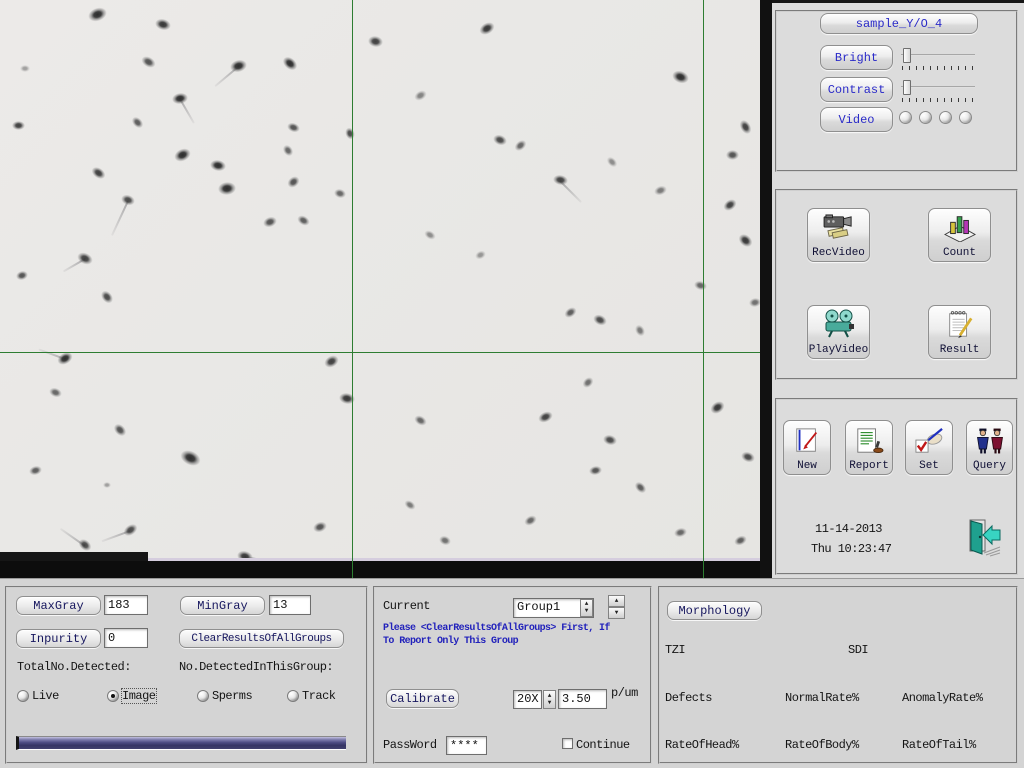 The width and height of the screenshot is (1024, 768). What do you see at coordinates (586, 608) in the screenshot?
I see `group-combo-spinner: ▲ ▼` at bounding box center [586, 608].